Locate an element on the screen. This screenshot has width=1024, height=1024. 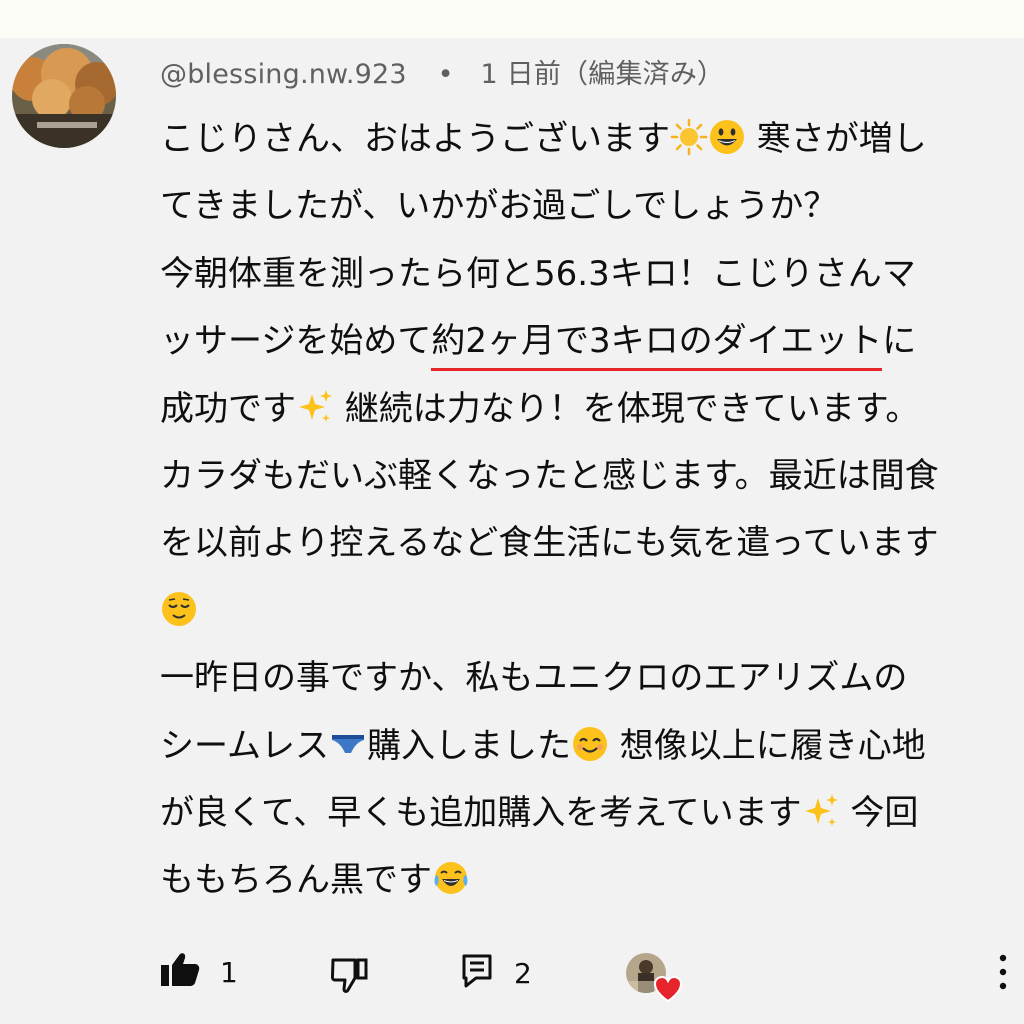
comment-text-span: 成功です is located at coordinates (228, 408).